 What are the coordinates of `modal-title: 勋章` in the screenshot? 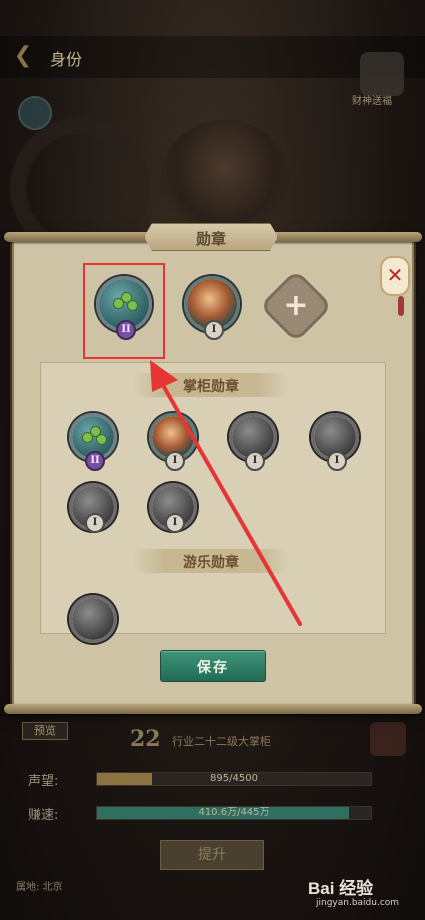 It's located at (210, 239).